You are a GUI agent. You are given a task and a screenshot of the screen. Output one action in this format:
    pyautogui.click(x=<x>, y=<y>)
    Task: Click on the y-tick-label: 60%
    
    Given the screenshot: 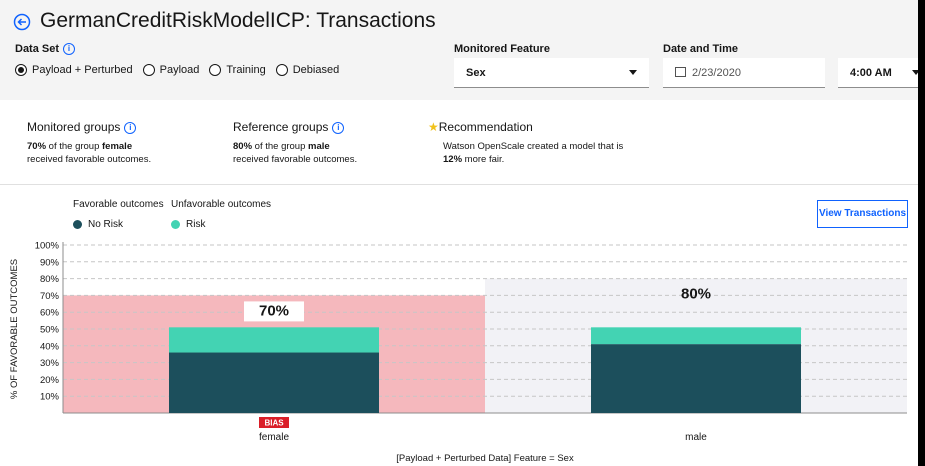 What is the action you would take?
    pyautogui.click(x=50, y=313)
    